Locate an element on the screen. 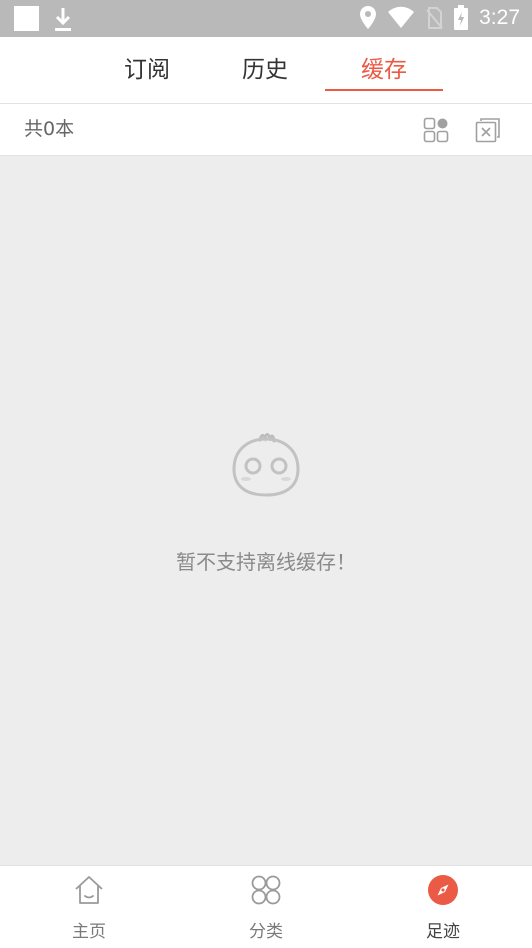 The image size is (532, 948). battery-charging-icon is located at coordinates (461, 17).